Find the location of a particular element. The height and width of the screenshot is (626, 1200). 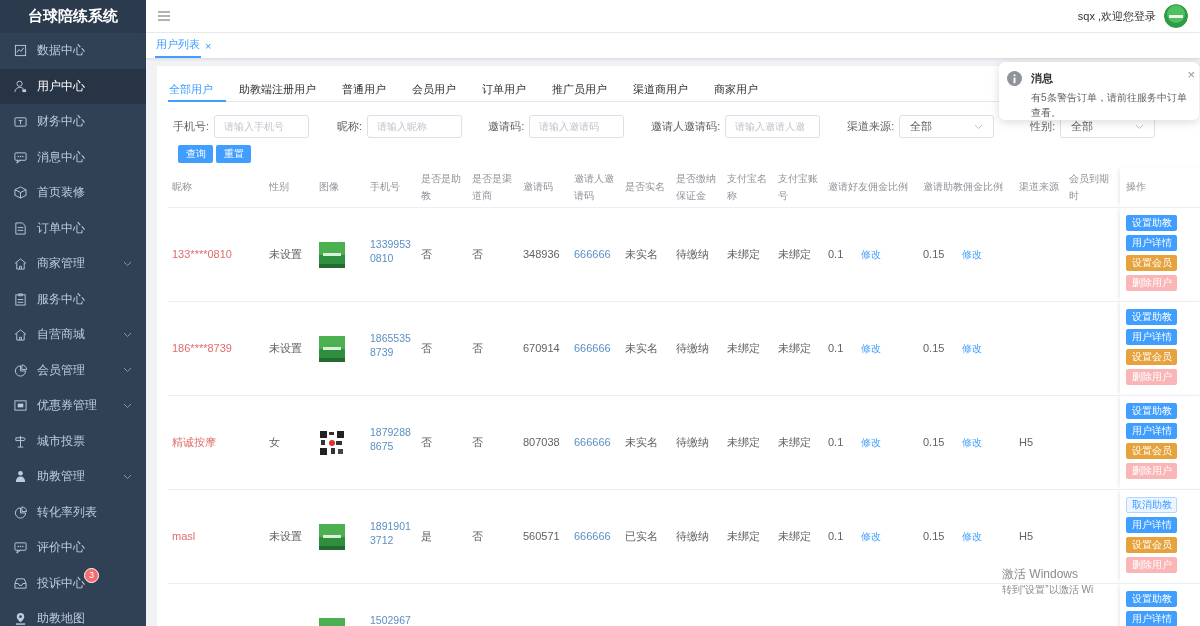

nickname-link: masl is located at coordinates (184, 535).